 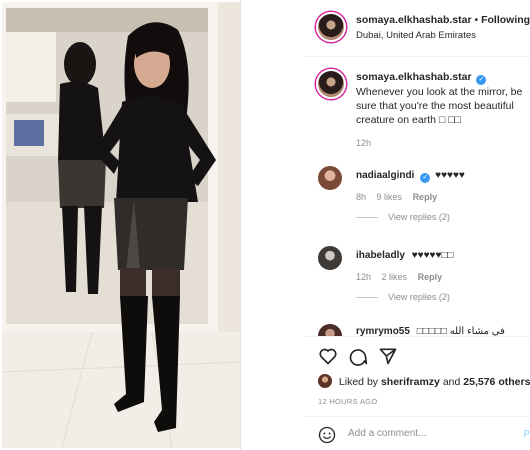 I want to click on panel-divider, so click(x=240, y=225).